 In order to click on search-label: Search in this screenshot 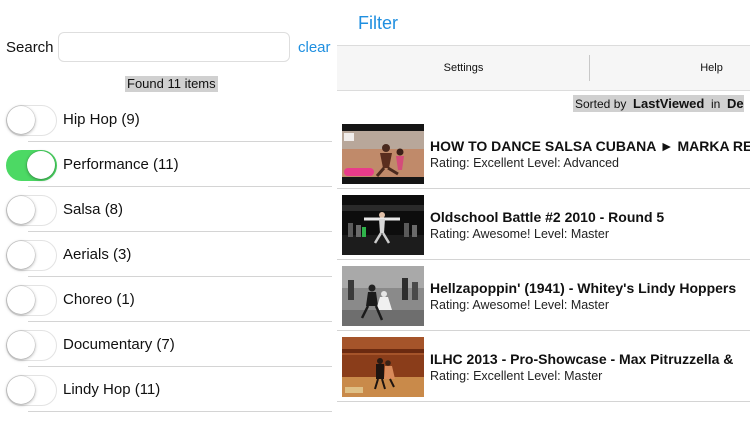, I will do `click(30, 47)`.